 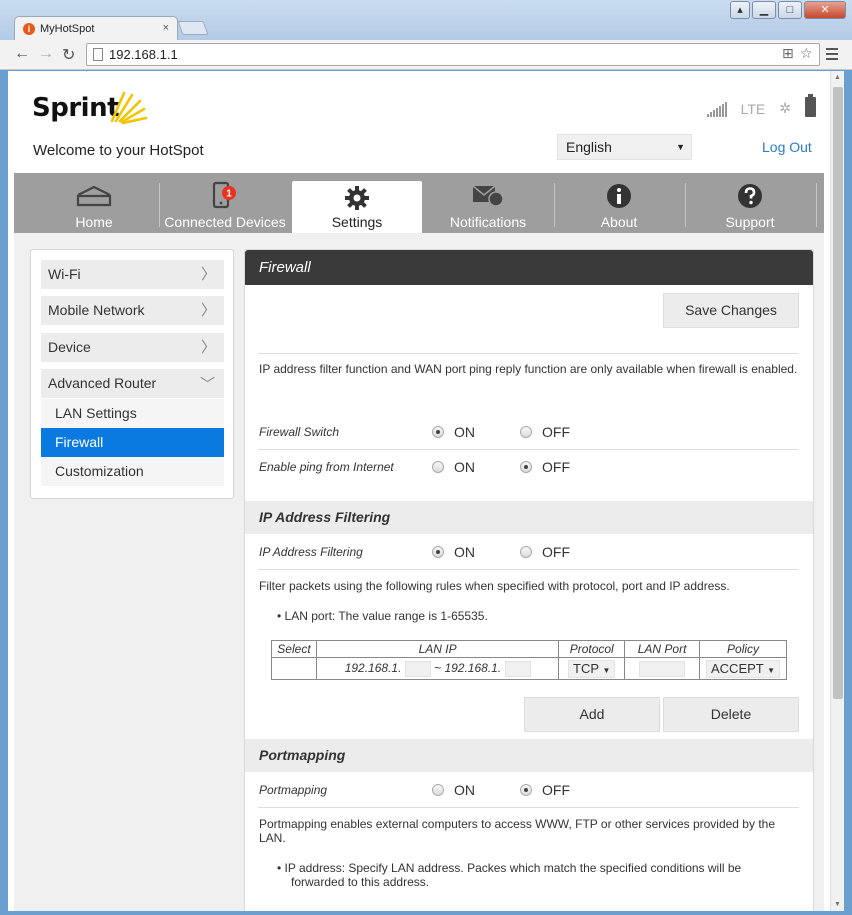 What do you see at coordinates (132, 274) in the screenshot?
I see `sidebar-item-wifi: Wi-Fi 〉` at bounding box center [132, 274].